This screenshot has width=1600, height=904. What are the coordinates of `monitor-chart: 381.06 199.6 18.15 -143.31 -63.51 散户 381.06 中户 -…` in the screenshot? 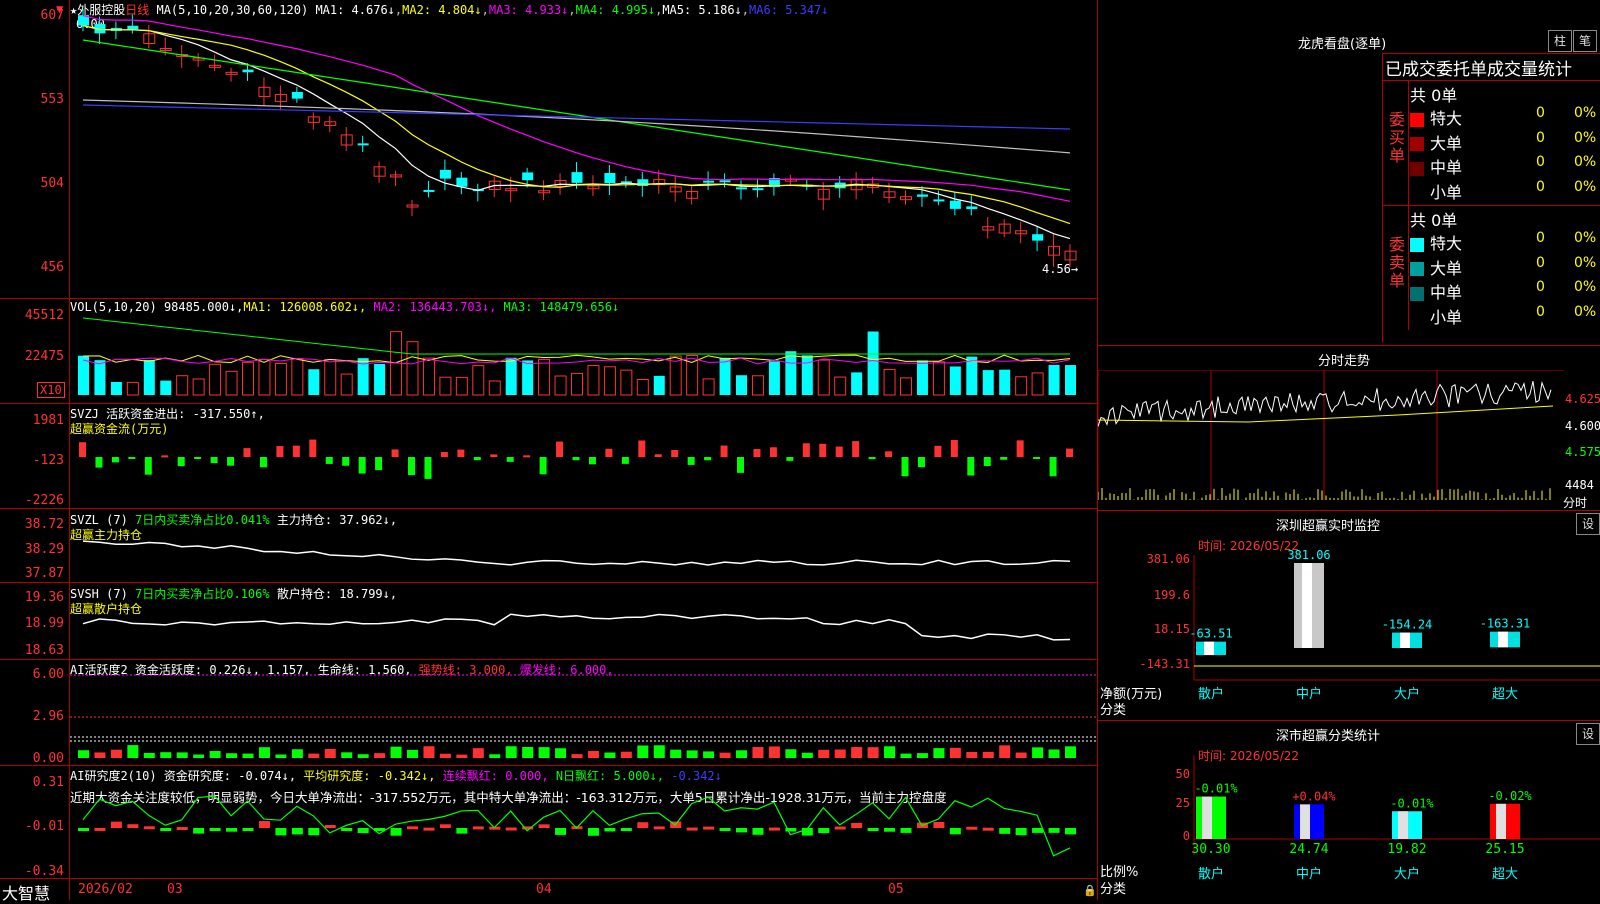 It's located at (1349, 632).